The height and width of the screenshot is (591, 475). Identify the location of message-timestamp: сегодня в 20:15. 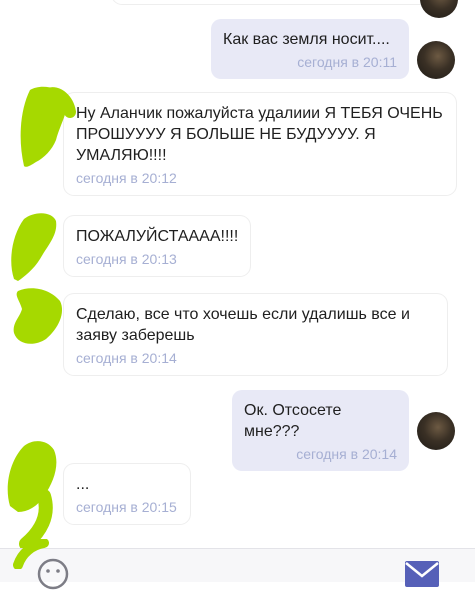
(126, 507).